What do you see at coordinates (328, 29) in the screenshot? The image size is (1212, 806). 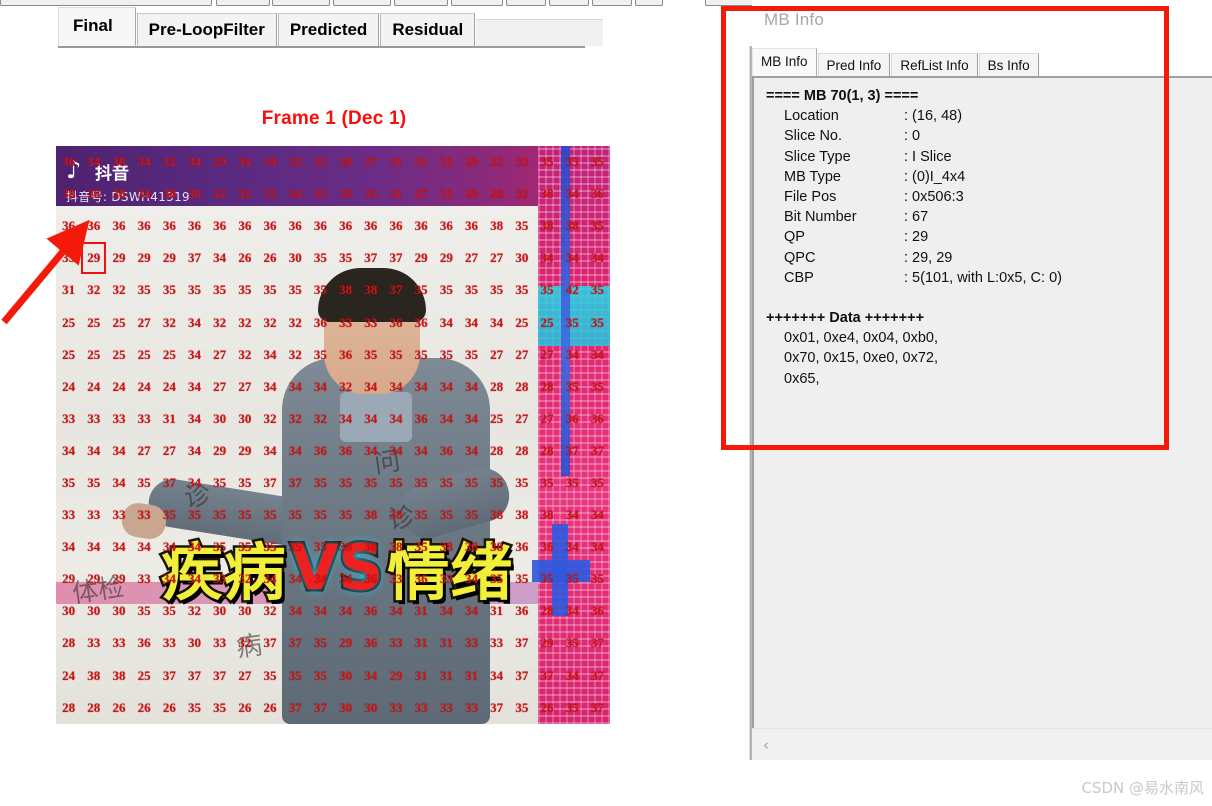 I see `frame-view-tab-predicted: Predicted` at bounding box center [328, 29].